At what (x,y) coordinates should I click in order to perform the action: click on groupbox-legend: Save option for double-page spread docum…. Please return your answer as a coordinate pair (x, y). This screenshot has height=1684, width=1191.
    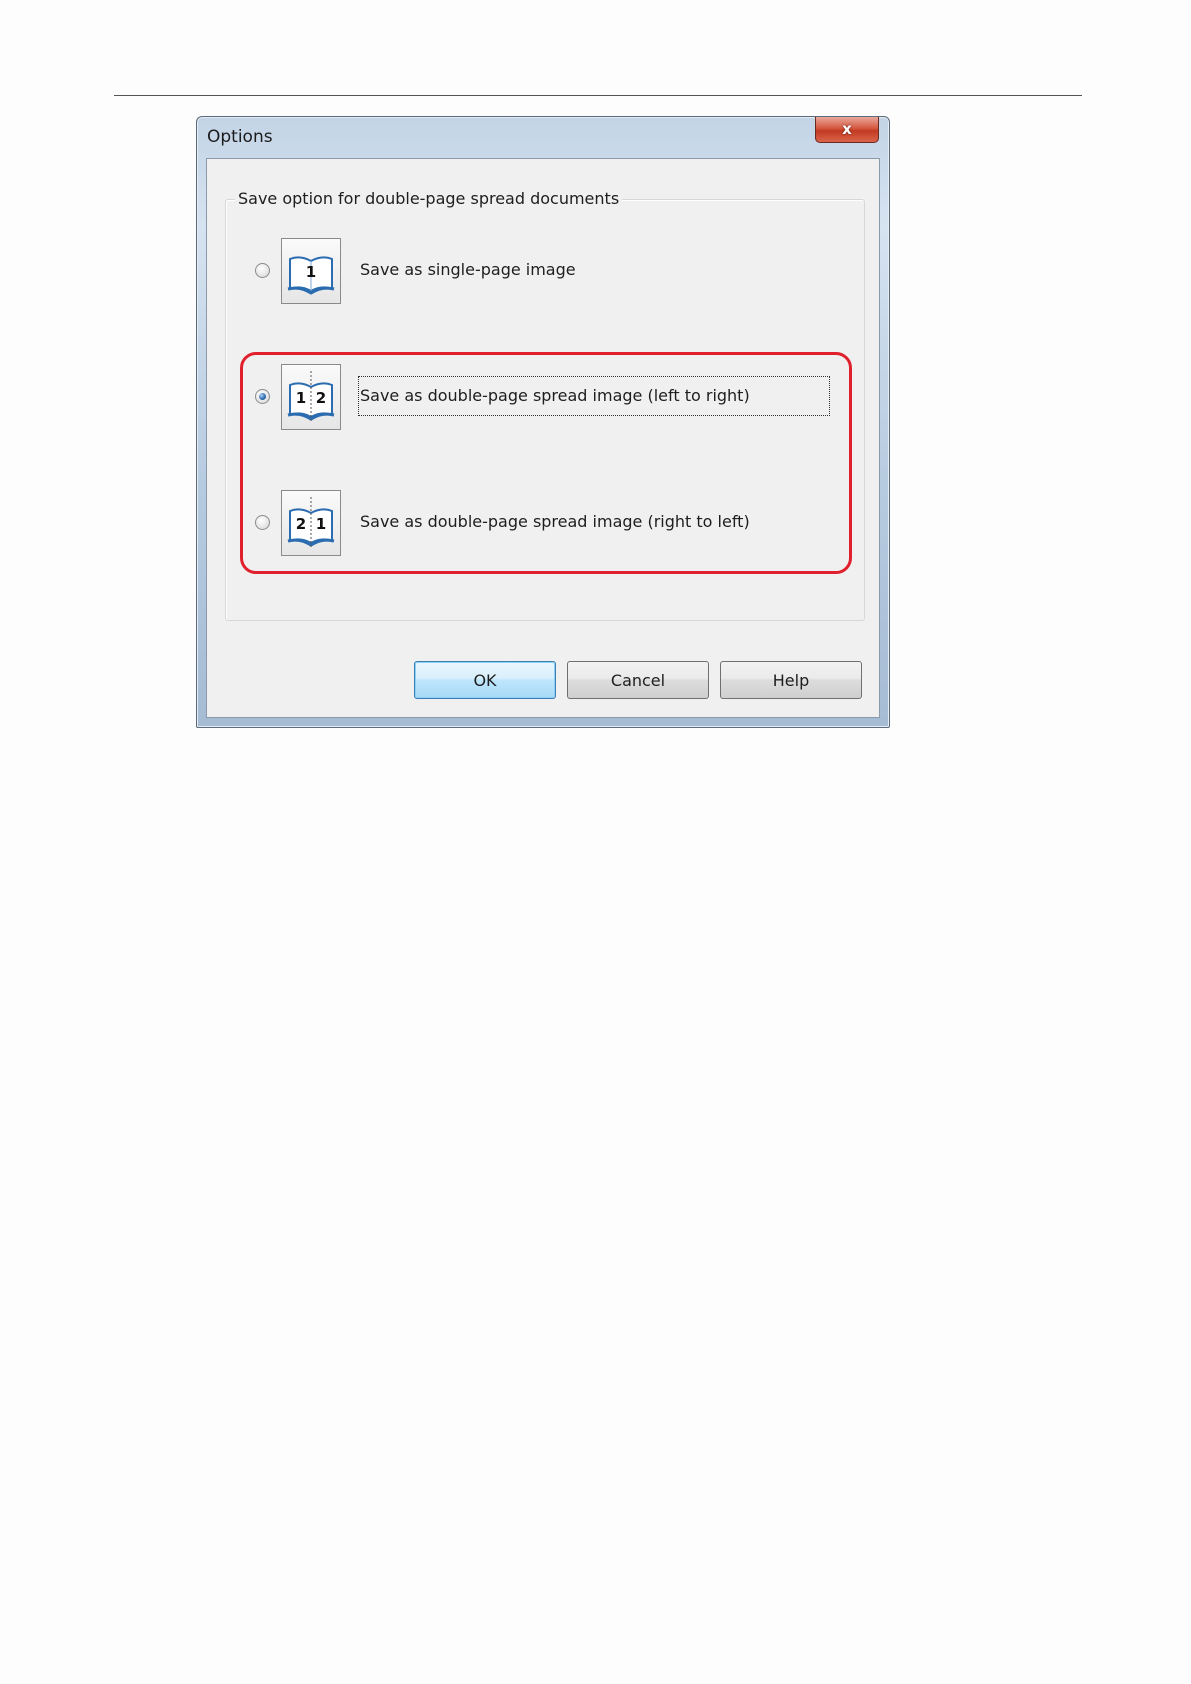
    Looking at the image, I should click on (429, 198).